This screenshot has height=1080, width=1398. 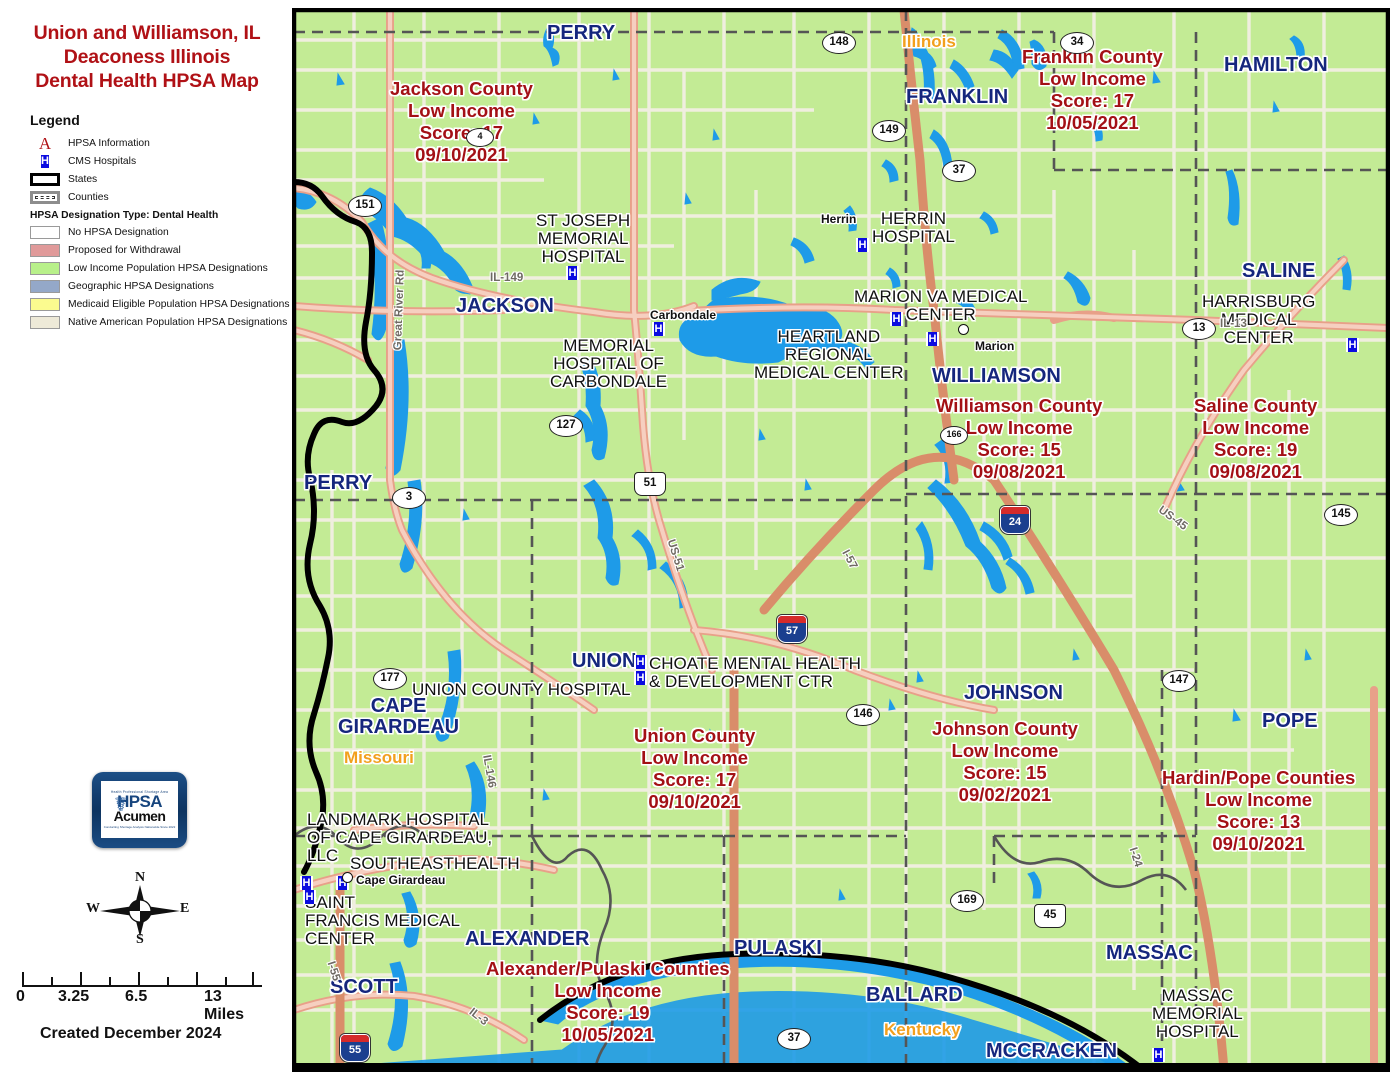 I want to click on swatch-medicaid-eligible, so click(x=45, y=304).